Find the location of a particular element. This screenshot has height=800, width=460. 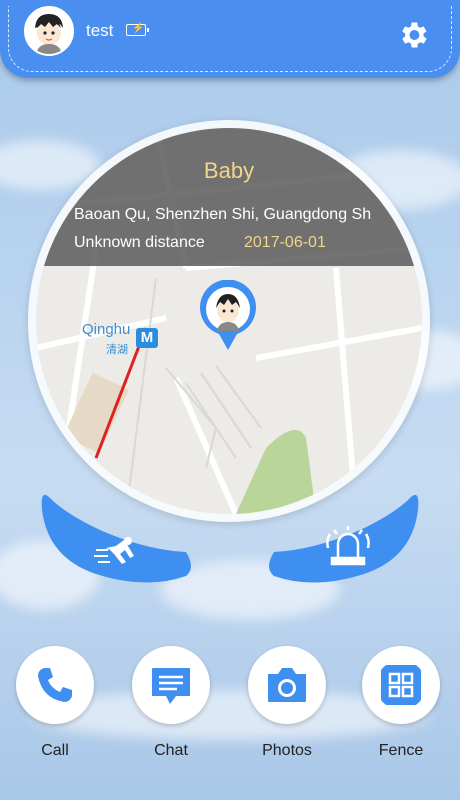

location-pin-icon is located at coordinates (228, 315).